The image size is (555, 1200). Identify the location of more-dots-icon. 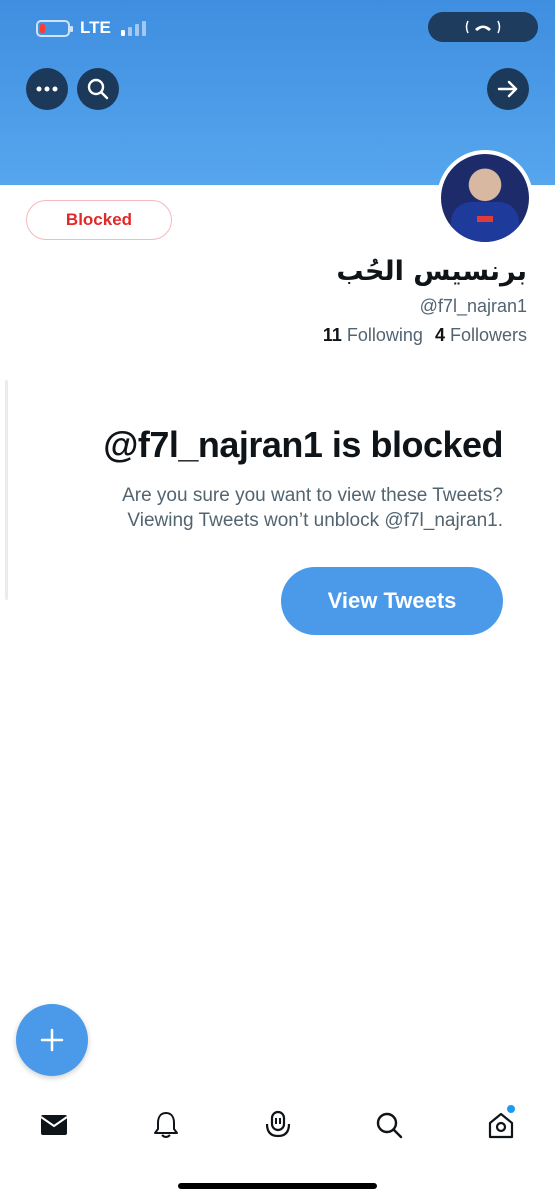
(47, 89).